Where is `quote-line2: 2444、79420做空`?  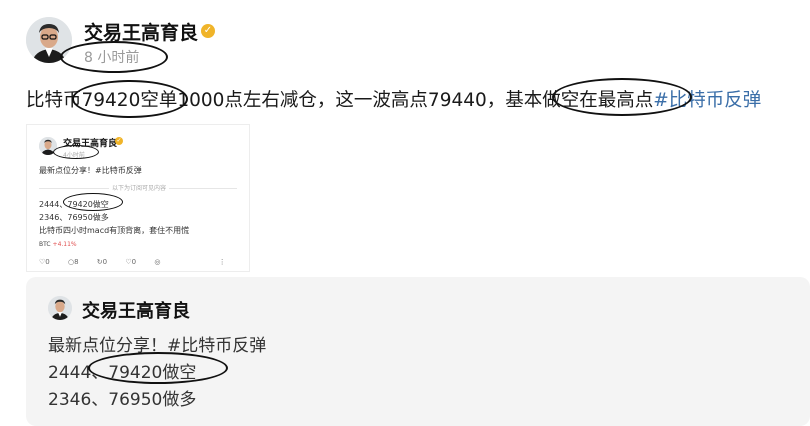
quote-line2: 2444、79420做空 is located at coordinates (122, 373).